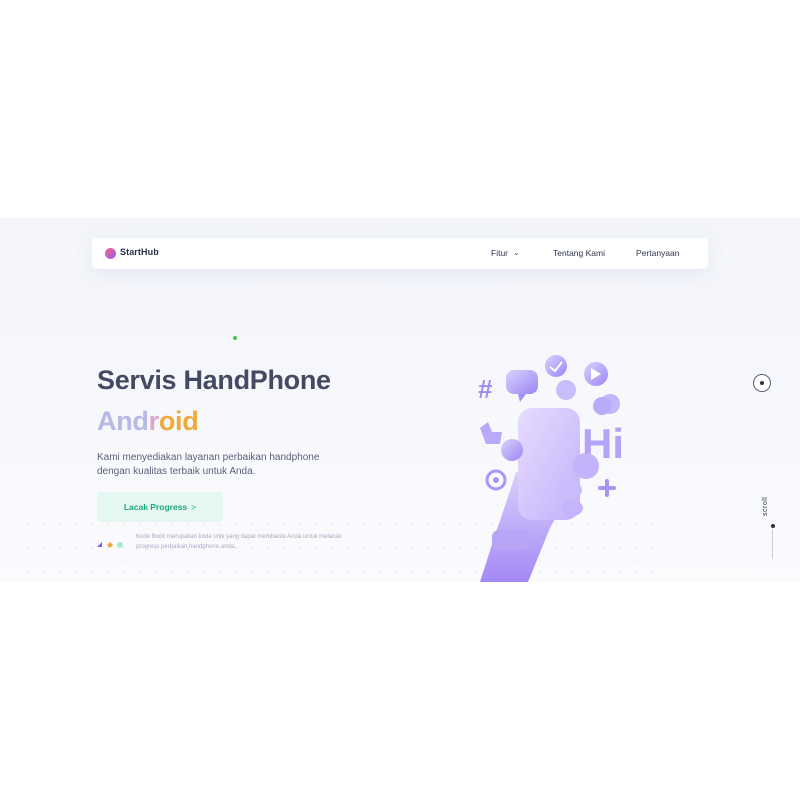  What do you see at coordinates (765, 506) in the screenshot?
I see `scroll-label: scroll` at bounding box center [765, 506].